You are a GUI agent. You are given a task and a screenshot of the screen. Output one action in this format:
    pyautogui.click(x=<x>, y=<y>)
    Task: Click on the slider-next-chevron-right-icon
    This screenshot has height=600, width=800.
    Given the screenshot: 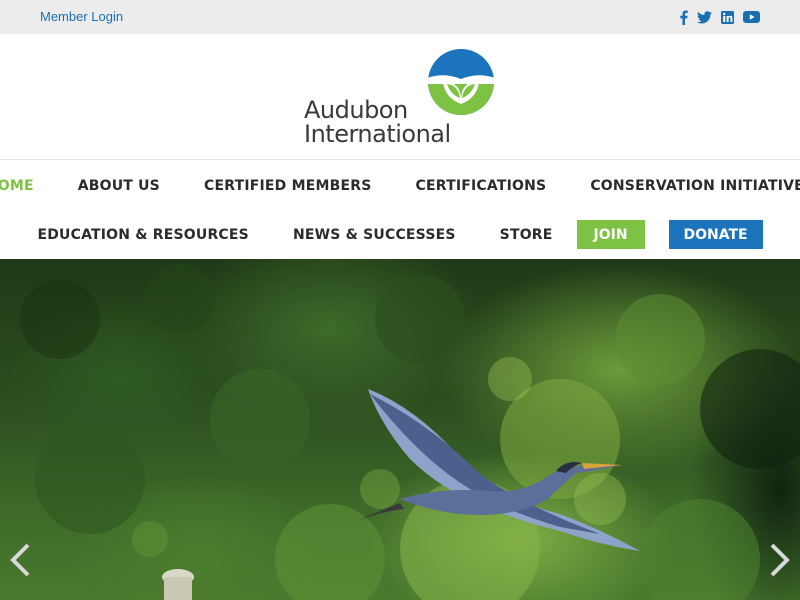 What is the action you would take?
    pyautogui.click(x=780, y=560)
    